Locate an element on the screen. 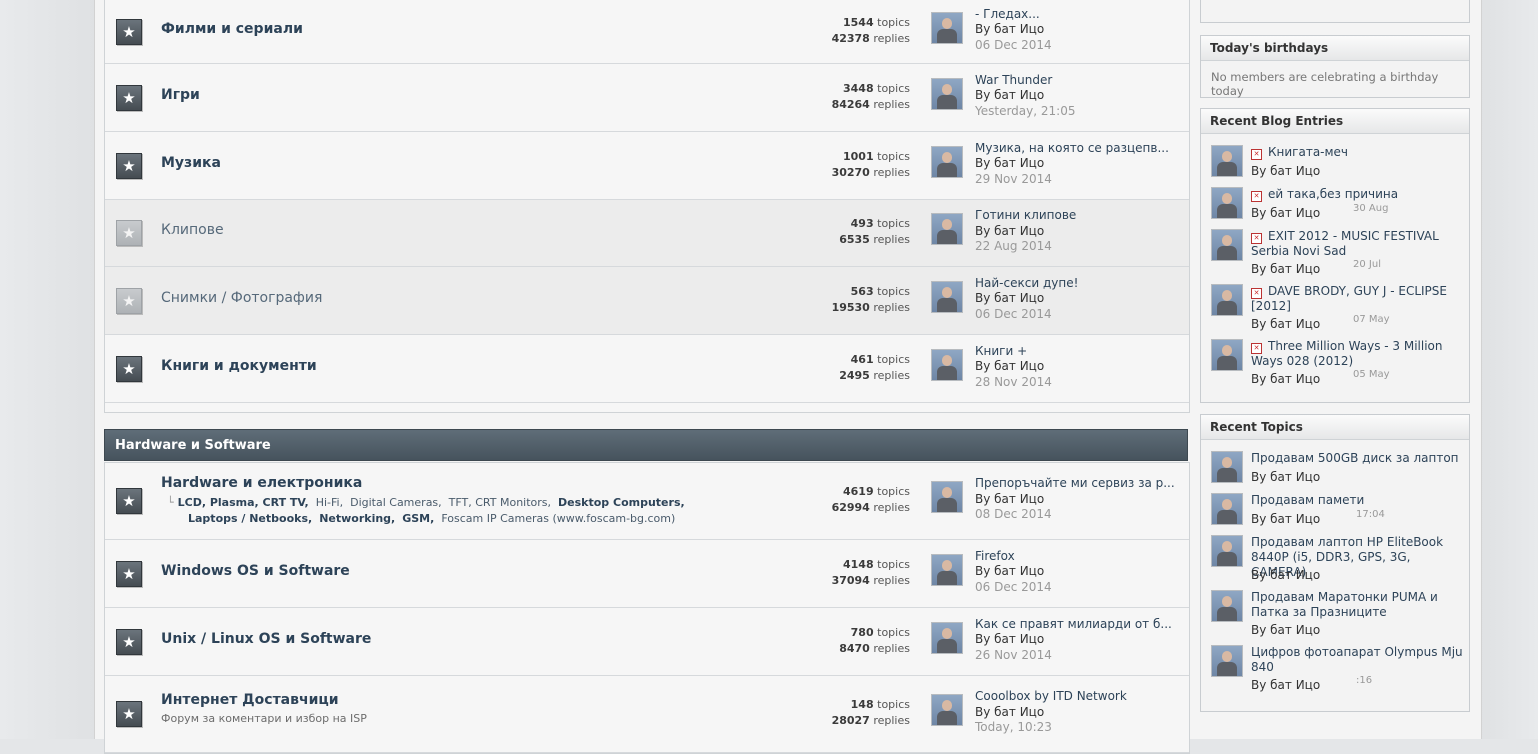 This screenshot has height=754, width=1538. forum-name: Unix / Linux OS и Software is located at coordinates (266, 639).